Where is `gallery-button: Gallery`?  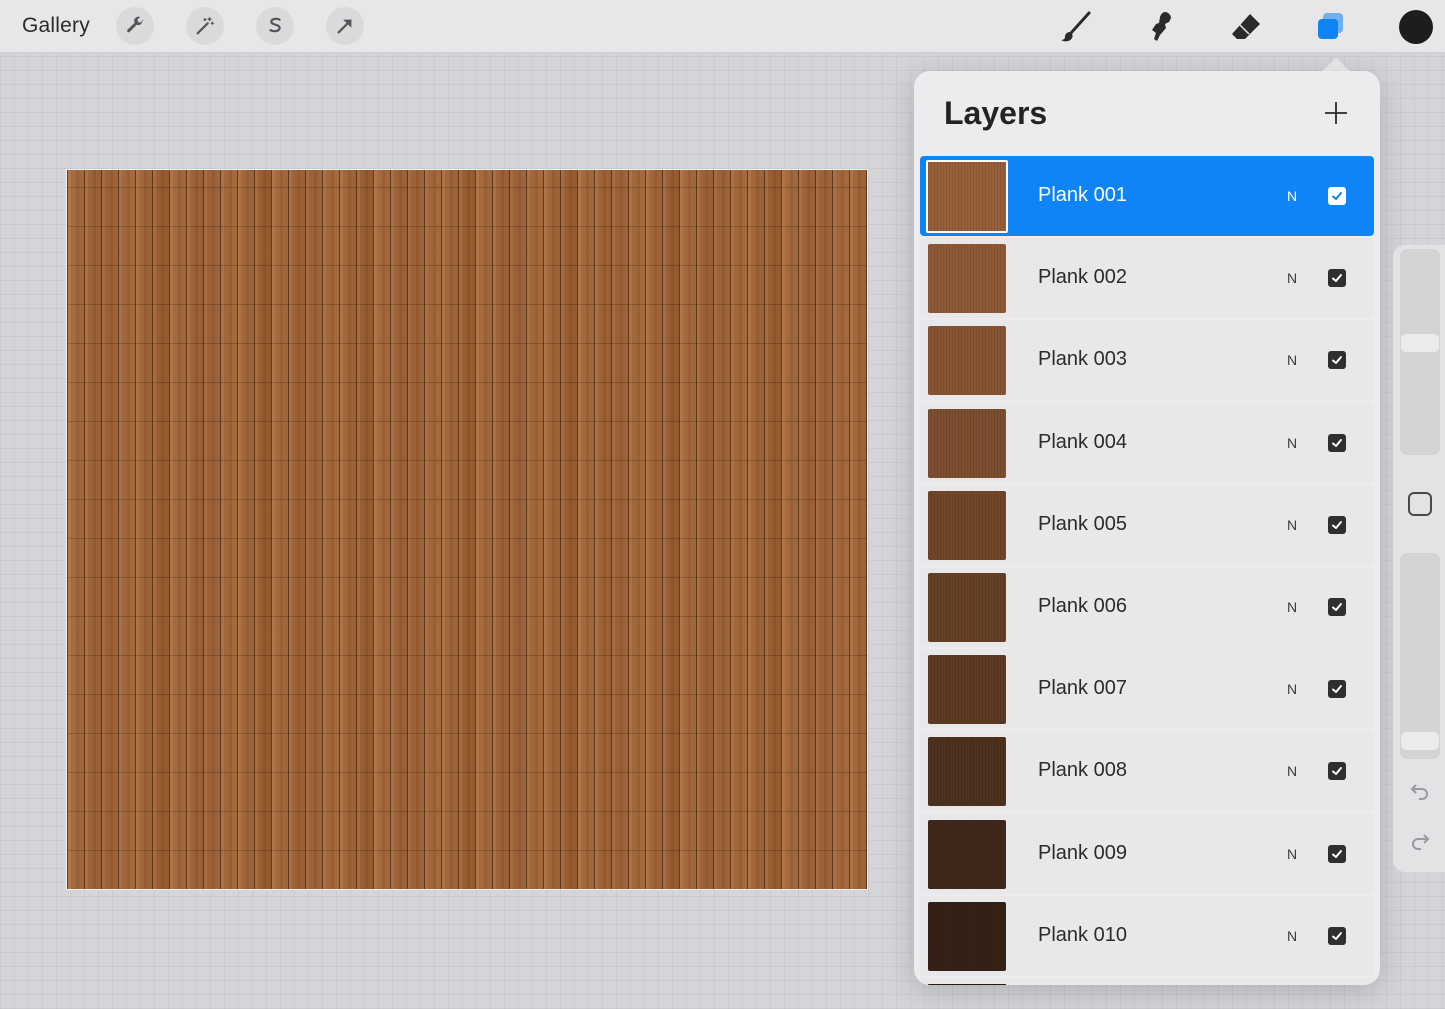 gallery-button: Gallery is located at coordinates (56, 26).